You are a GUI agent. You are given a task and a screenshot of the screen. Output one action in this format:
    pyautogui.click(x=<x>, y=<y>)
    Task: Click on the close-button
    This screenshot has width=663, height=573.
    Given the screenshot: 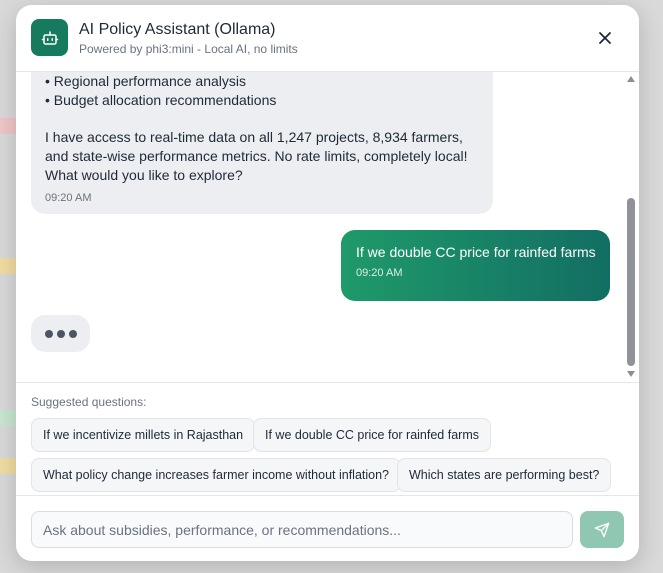 What is the action you would take?
    pyautogui.click(x=605, y=38)
    